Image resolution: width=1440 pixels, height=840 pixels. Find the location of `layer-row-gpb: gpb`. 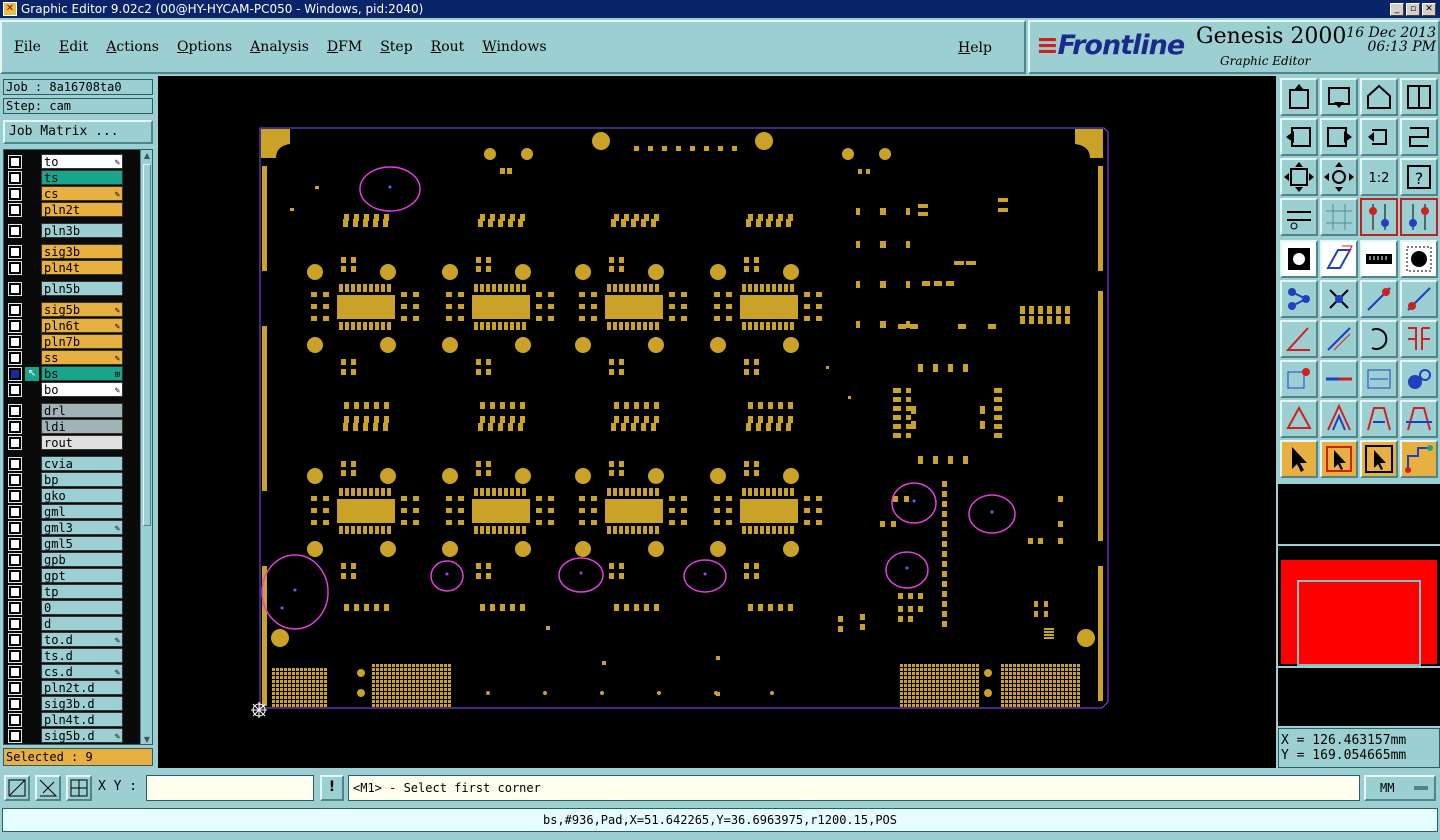

layer-row-gpb: gpb is located at coordinates (72, 560).